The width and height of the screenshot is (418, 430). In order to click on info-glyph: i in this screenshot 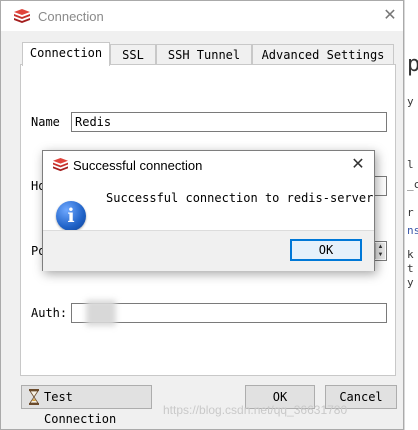, I will do `click(71, 216)`.